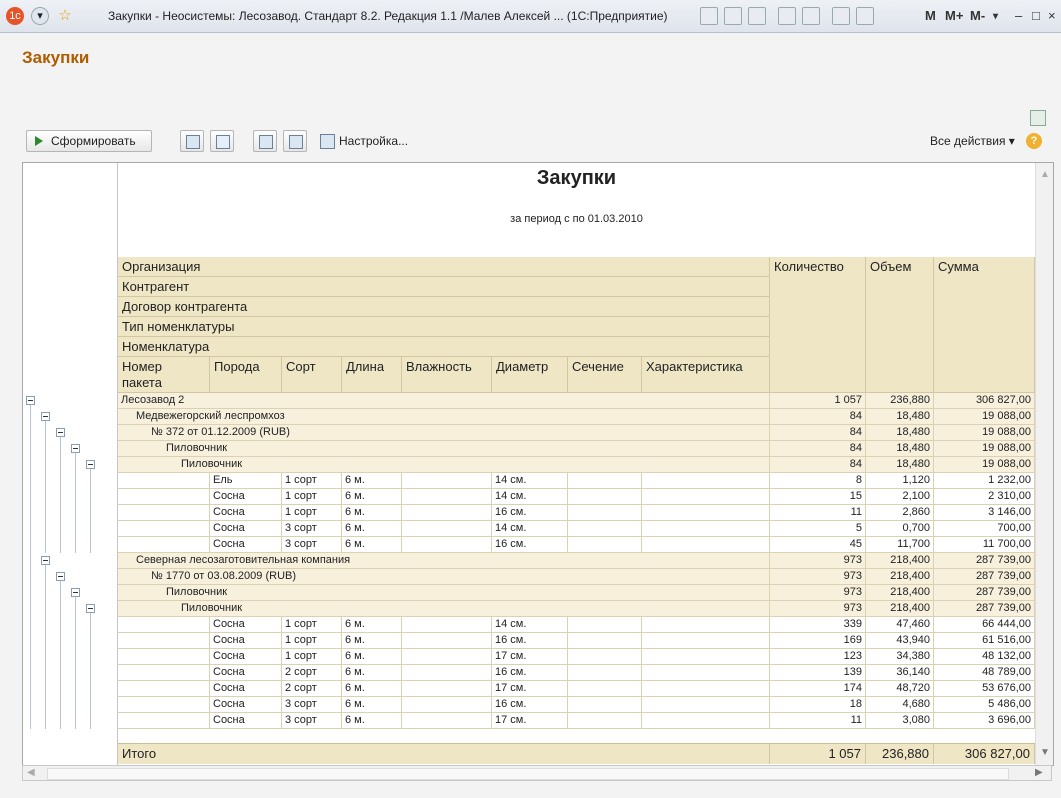  I want to click on scroll-left-icon: ◀, so click(31, 772).